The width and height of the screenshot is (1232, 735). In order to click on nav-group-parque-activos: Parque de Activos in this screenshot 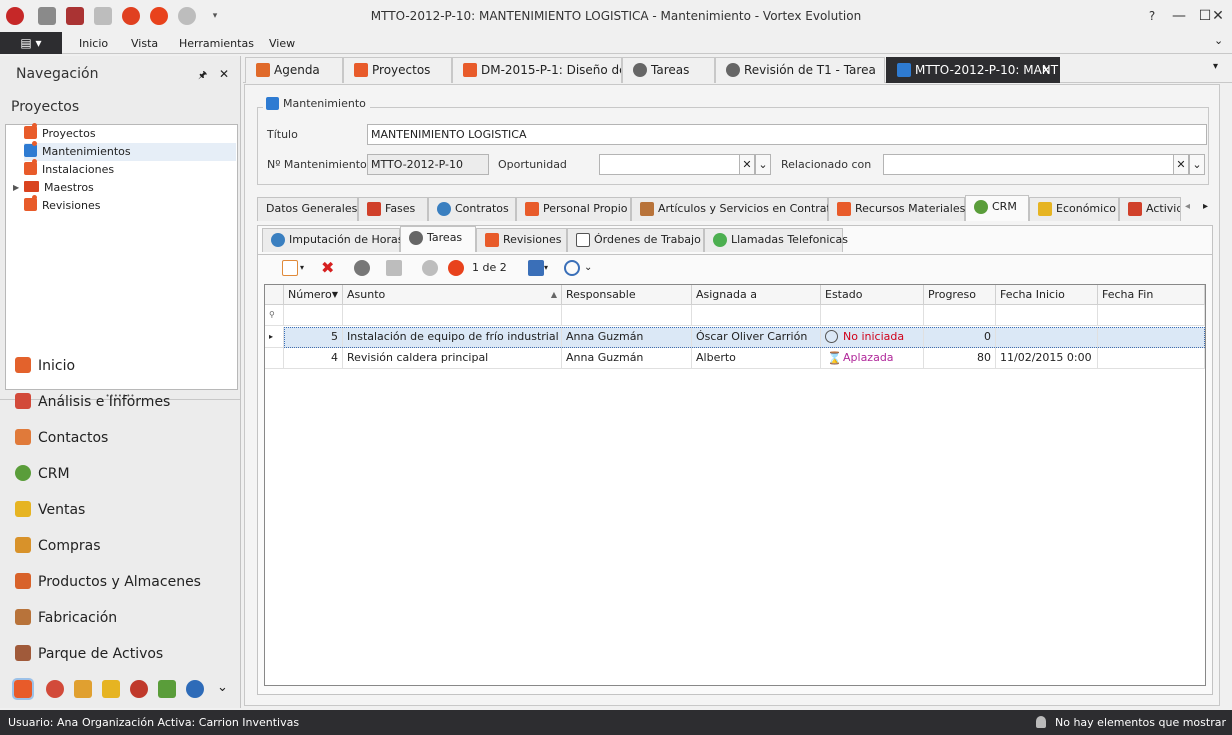, I will do `click(89, 654)`.